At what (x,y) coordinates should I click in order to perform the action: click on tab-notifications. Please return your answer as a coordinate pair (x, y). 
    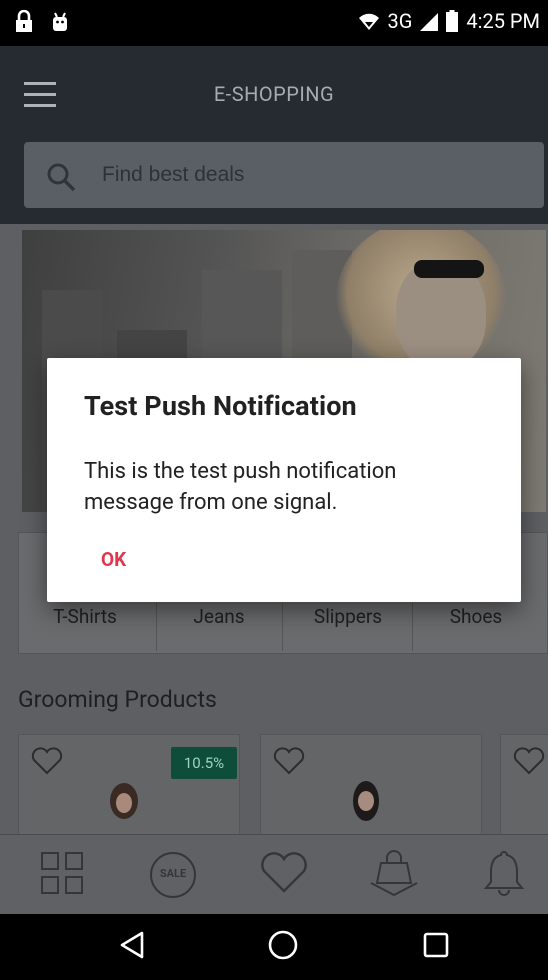
    Looking at the image, I should click on (504, 875).